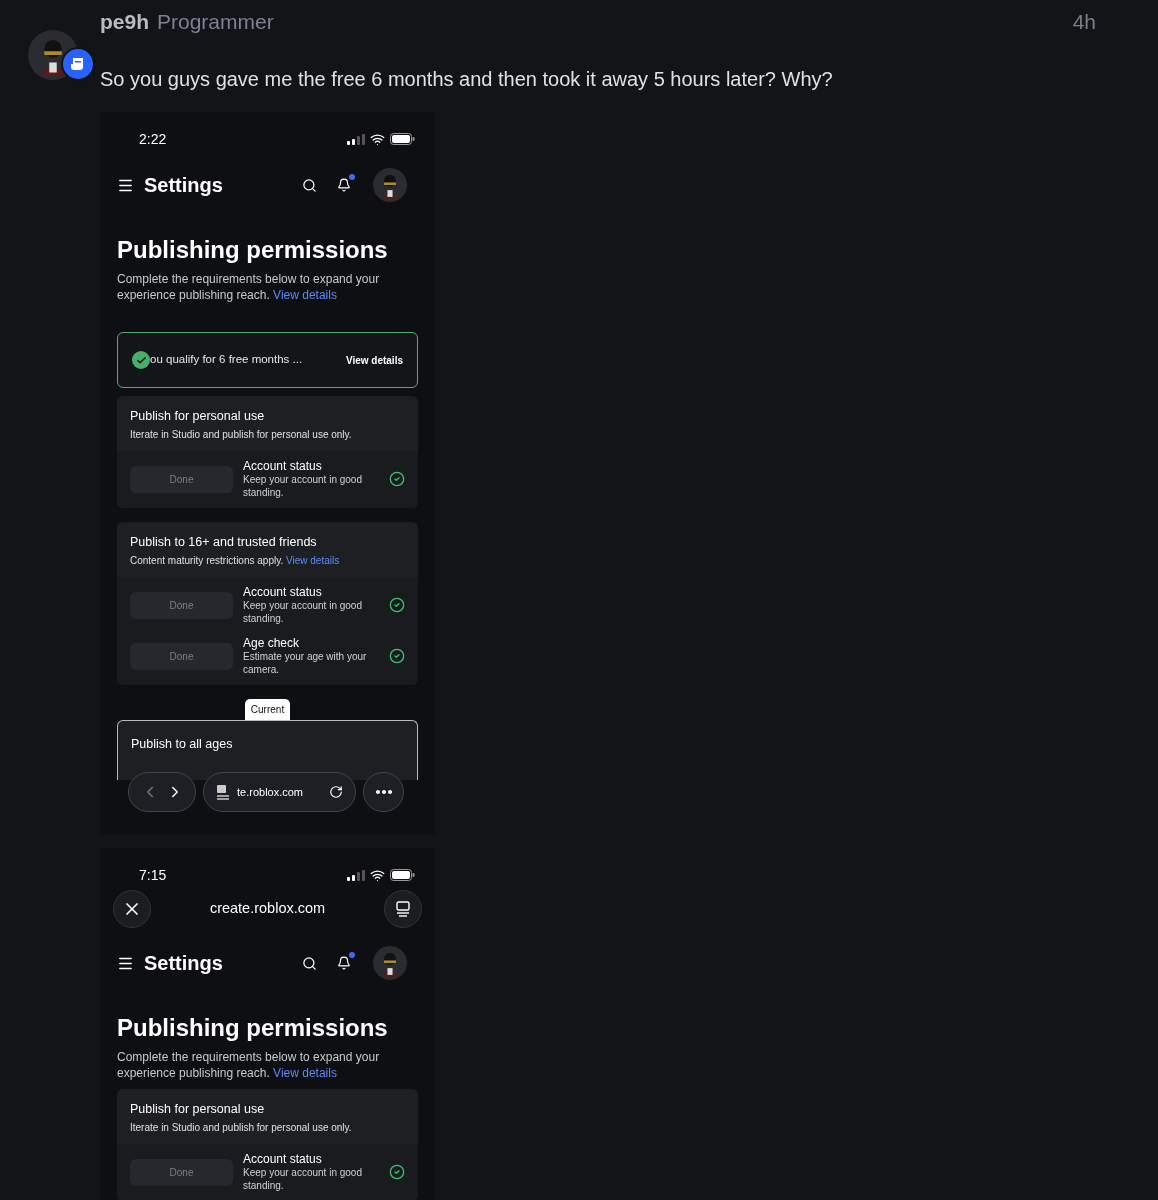 The height and width of the screenshot is (1200, 1158). Describe the element at coordinates (271, 792) in the screenshot. I see `url-text: te.roblox.com` at that location.